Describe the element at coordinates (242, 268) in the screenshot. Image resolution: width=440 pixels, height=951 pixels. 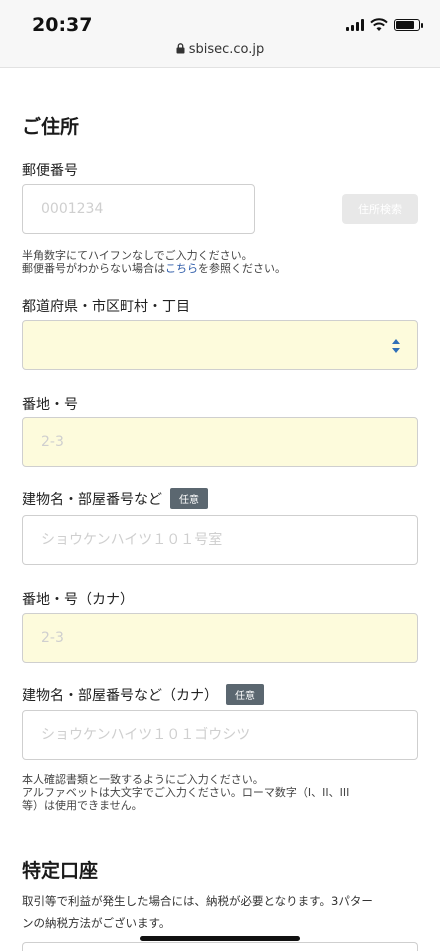
I see `postal-help-after: を参照ください。` at that location.